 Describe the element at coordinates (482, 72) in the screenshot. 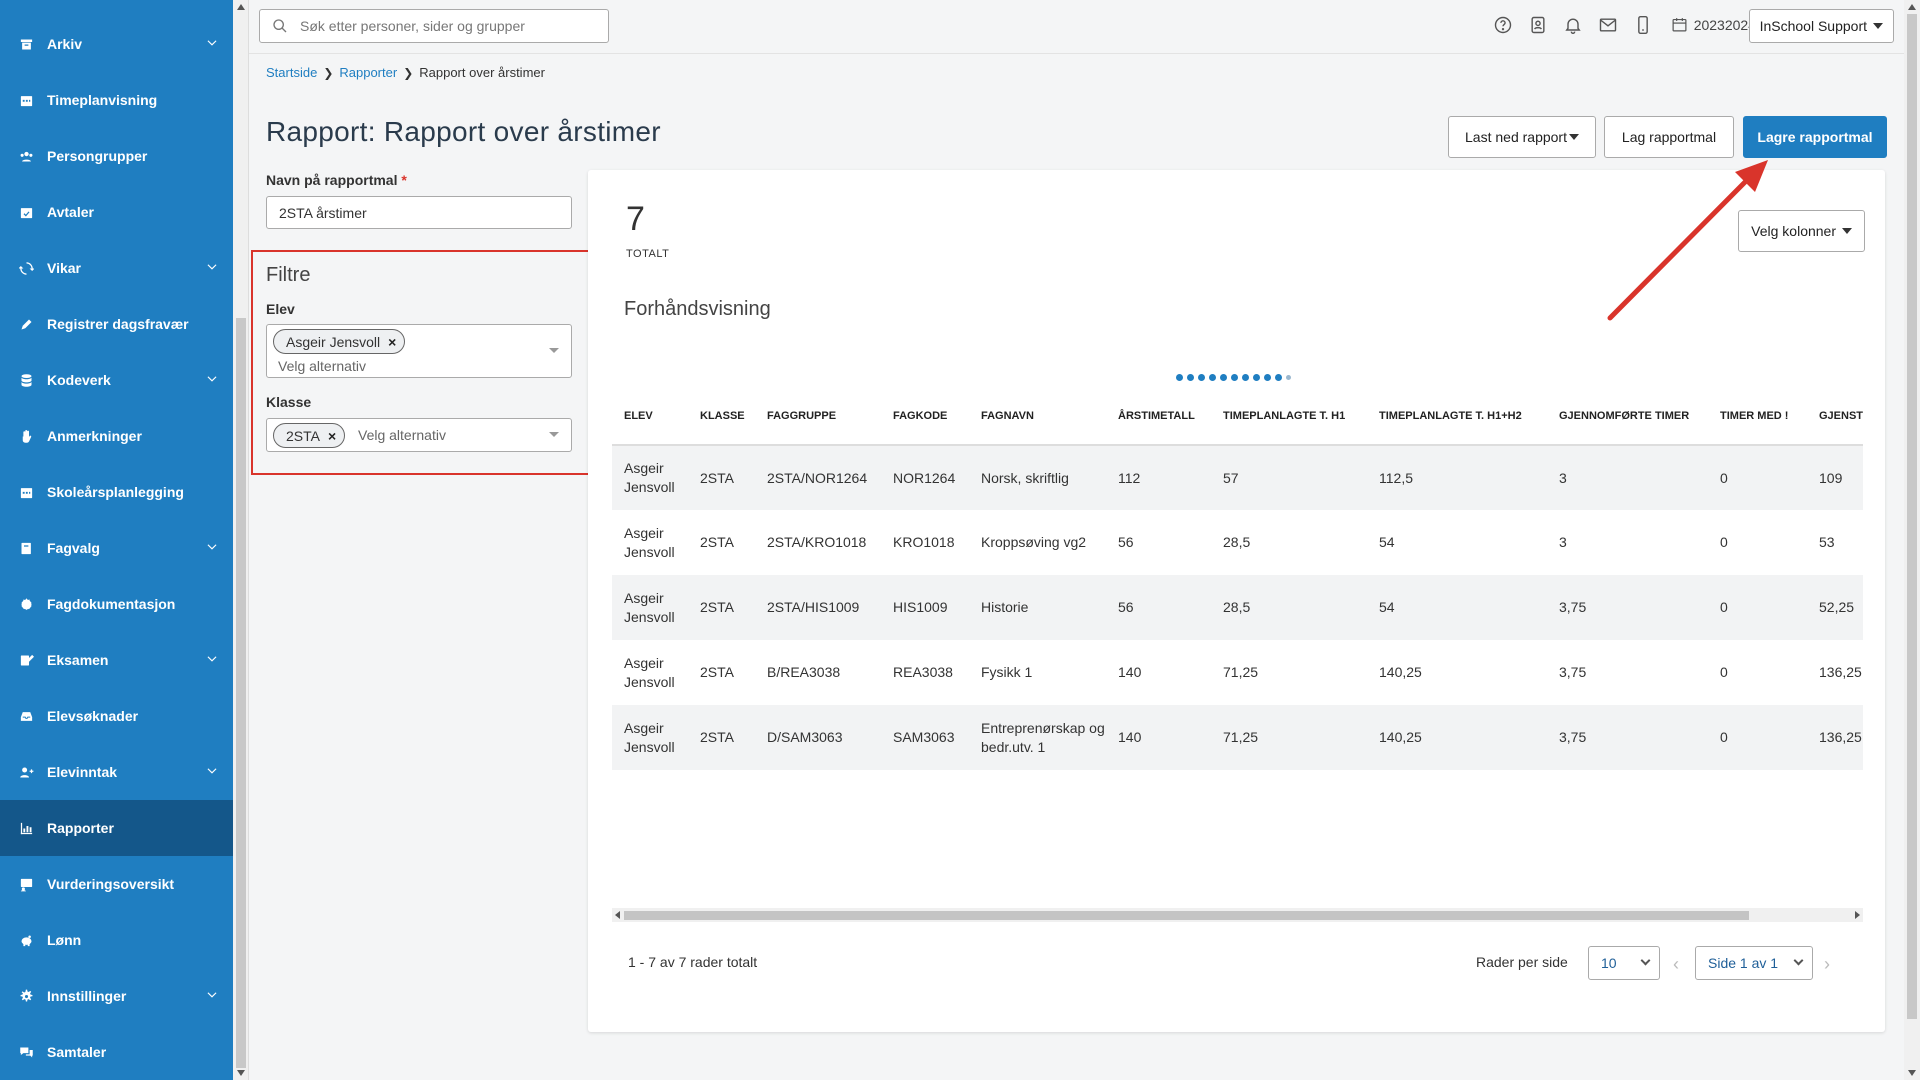

I see `breadcrumb-current: Rapport over årstimer` at that location.